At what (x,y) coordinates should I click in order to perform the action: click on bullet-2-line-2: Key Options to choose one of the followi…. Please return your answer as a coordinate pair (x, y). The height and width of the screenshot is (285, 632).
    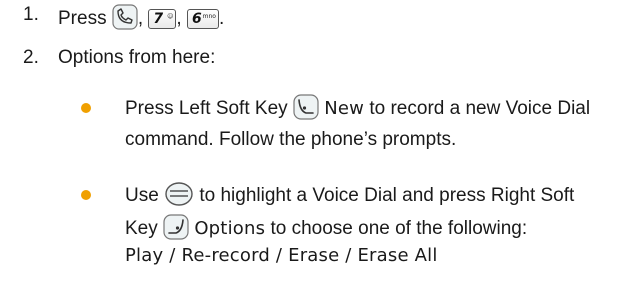
    Looking at the image, I should click on (326, 230).